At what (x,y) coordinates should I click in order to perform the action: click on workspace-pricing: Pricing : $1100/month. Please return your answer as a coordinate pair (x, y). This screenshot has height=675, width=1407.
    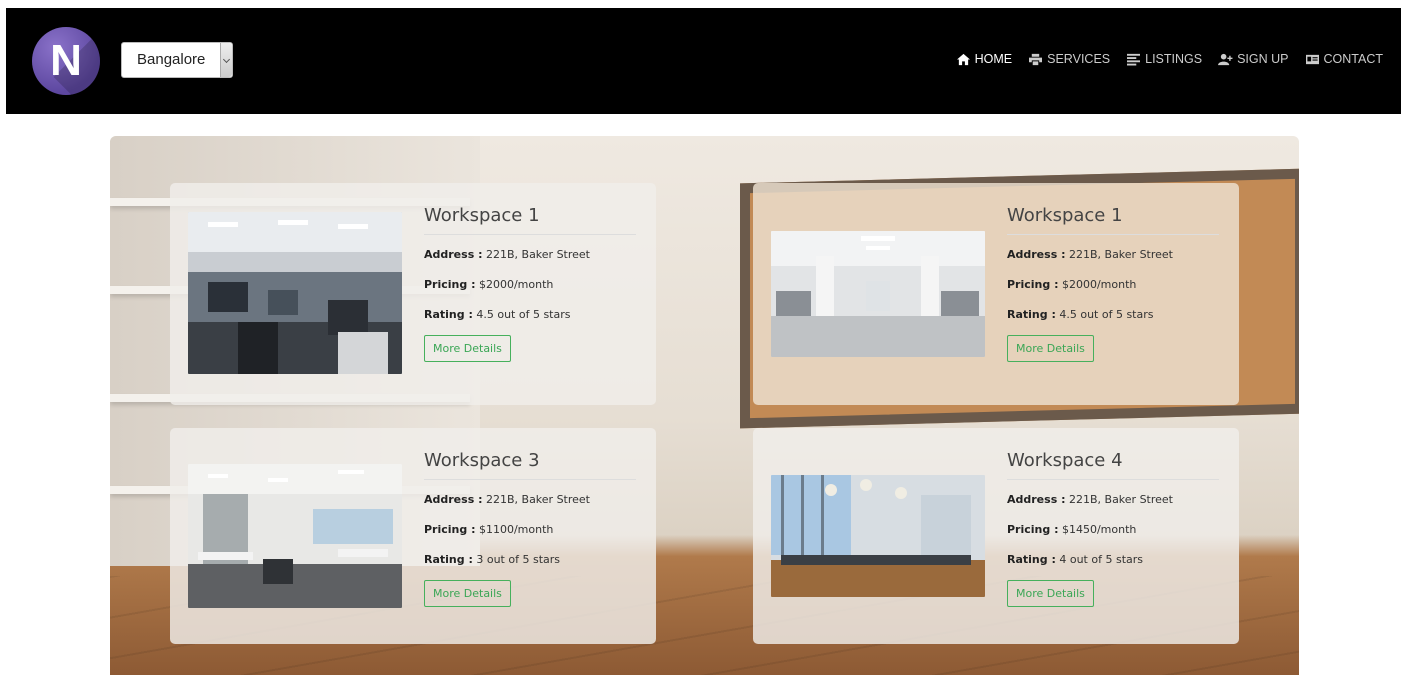
    Looking at the image, I should click on (489, 529).